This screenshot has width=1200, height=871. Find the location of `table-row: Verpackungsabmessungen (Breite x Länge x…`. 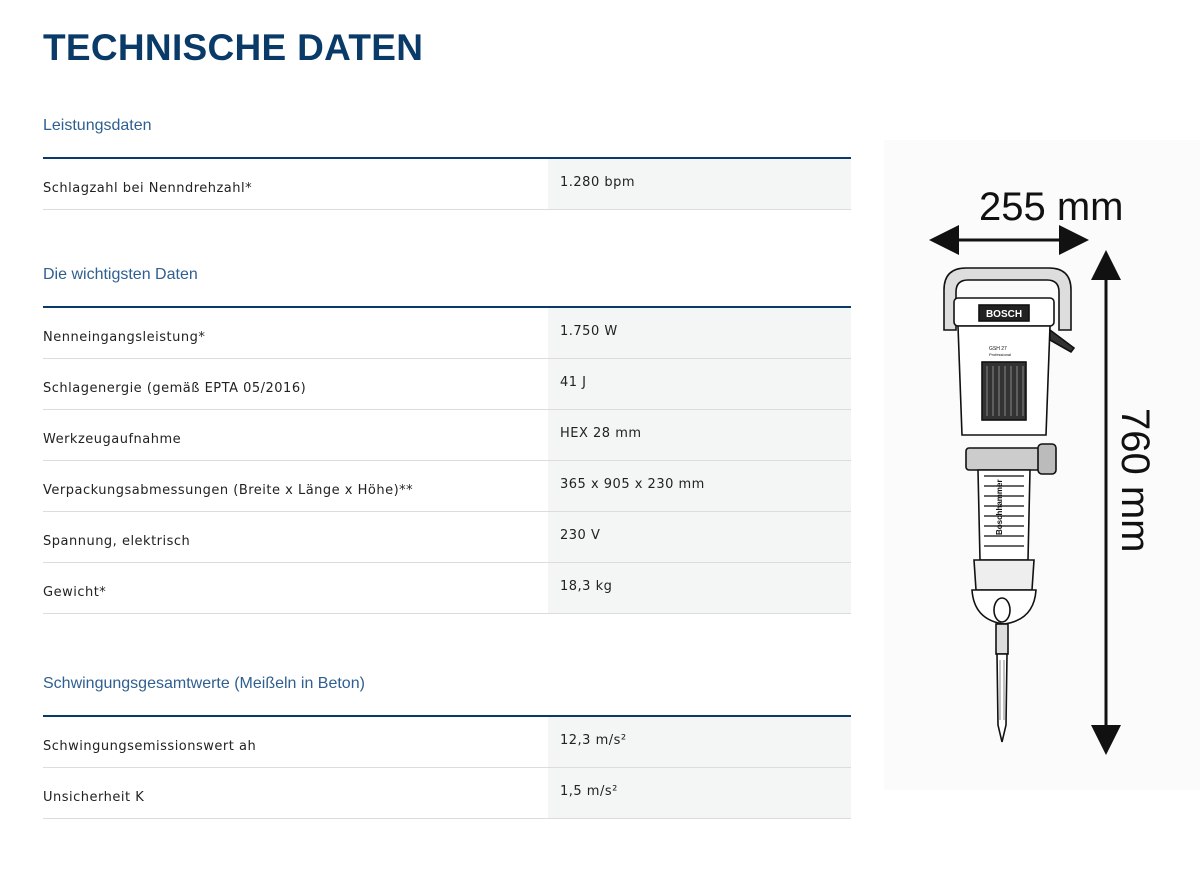

table-row: Verpackungsabmessungen (Breite x Länge x… is located at coordinates (447, 486).